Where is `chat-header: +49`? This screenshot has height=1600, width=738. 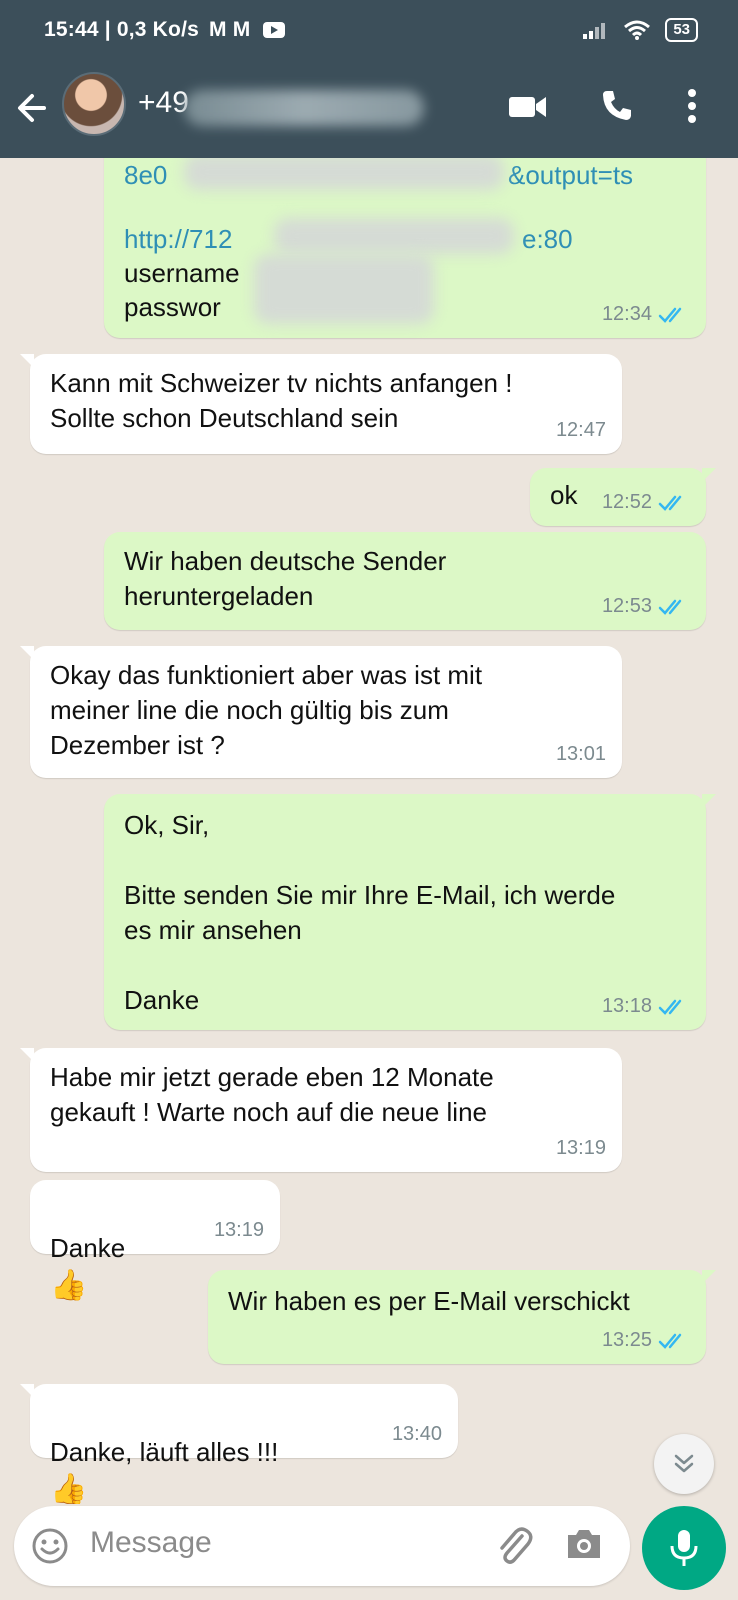 chat-header: +49 is located at coordinates (369, 112).